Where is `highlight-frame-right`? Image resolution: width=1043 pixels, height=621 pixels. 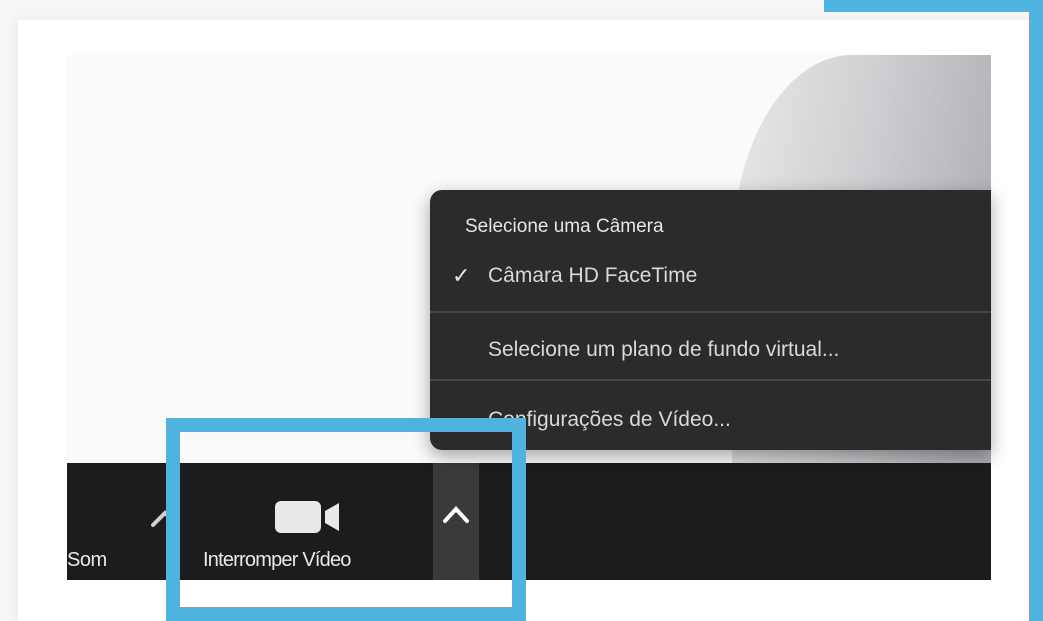 highlight-frame-right is located at coordinates (1036, 310).